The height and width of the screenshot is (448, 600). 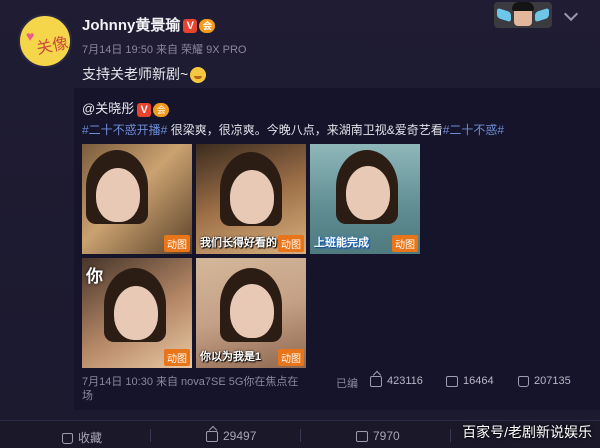 What do you see at coordinates (571, 14) in the screenshot?
I see `chevron-down-icon` at bounding box center [571, 14].